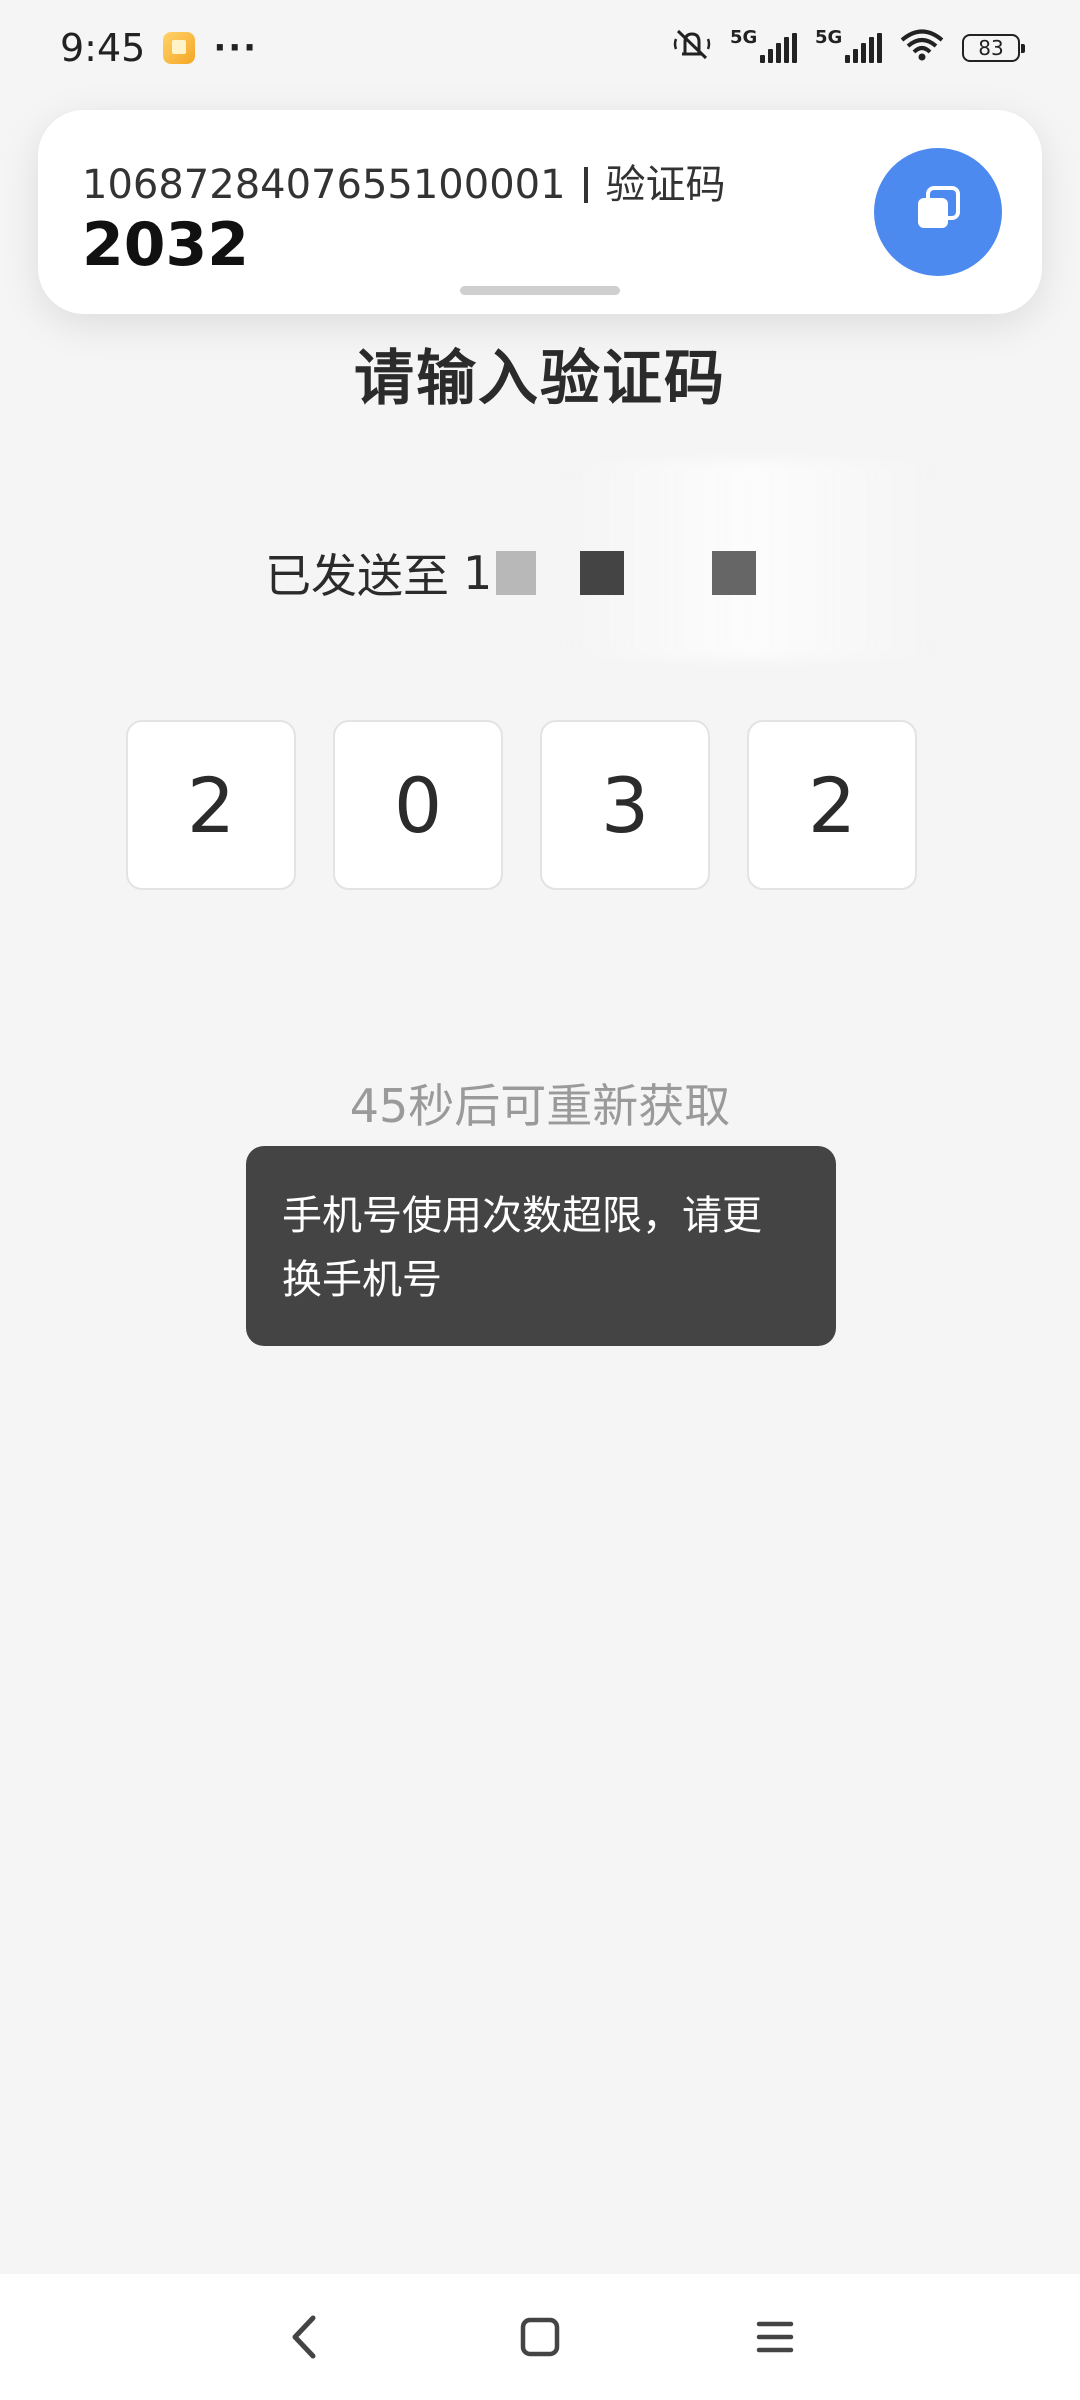 Image resolution: width=1080 pixels, height=2400 pixels. Describe the element at coordinates (179, 48) in the screenshot. I see `gallery-notification-icon` at that location.